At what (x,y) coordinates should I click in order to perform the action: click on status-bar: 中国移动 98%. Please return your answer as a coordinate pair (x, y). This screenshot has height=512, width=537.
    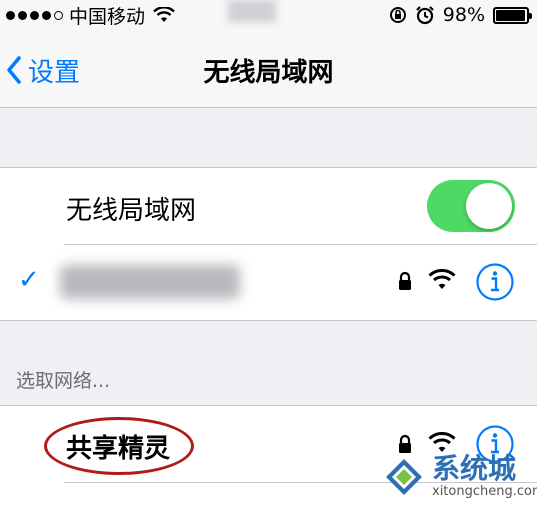
    Looking at the image, I should click on (268, 15).